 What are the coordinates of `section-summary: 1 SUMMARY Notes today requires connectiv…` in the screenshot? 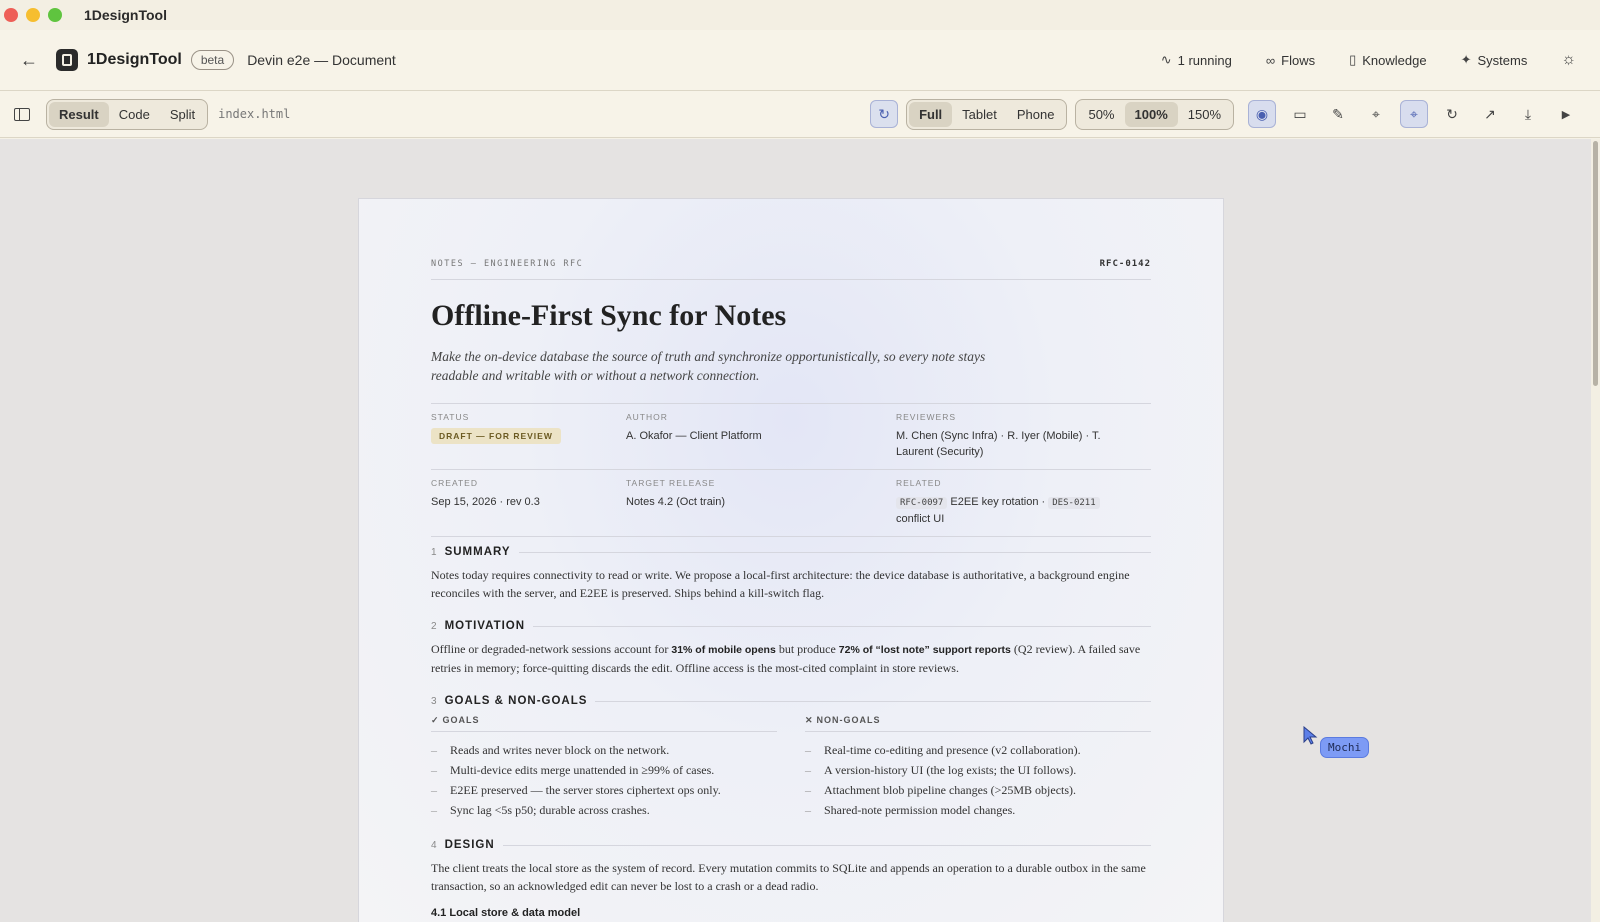 It's located at (791, 574).